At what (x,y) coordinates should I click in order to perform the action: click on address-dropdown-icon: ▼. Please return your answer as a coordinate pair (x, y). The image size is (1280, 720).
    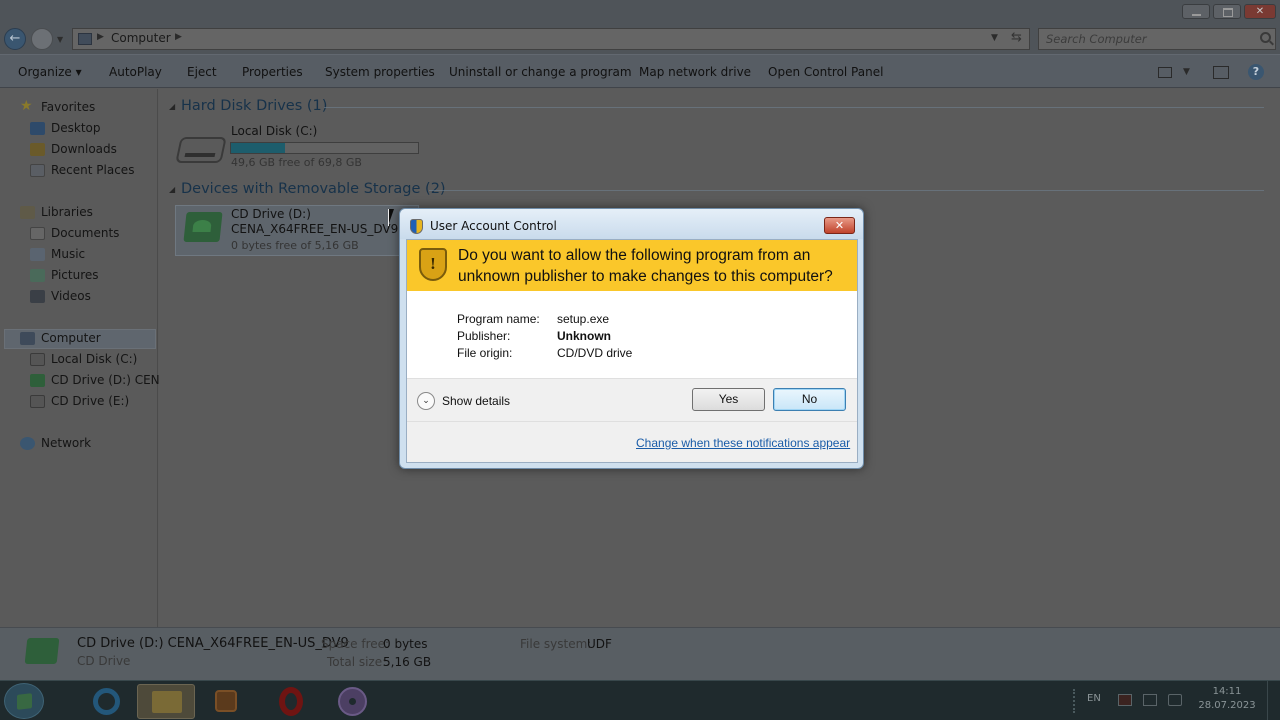
    Looking at the image, I should click on (994, 38).